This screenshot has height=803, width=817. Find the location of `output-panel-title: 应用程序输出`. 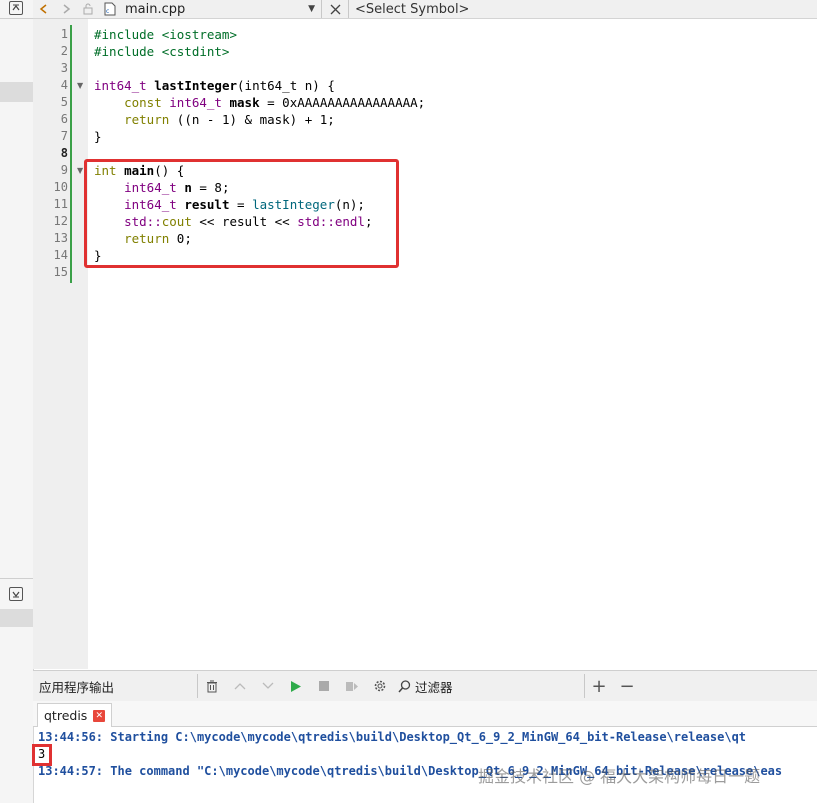

output-panel-title: 应用程序输出 is located at coordinates (77, 687).